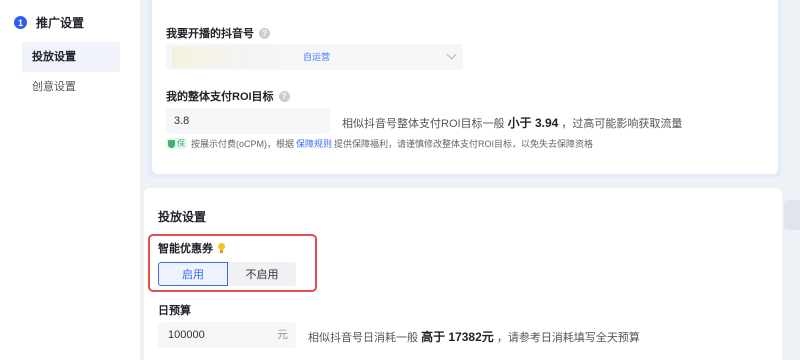 The width and height of the screenshot is (800, 360). Describe the element at coordinates (457, 337) in the screenshot. I see `budget-hint-strong: 高于 17382元` at that location.